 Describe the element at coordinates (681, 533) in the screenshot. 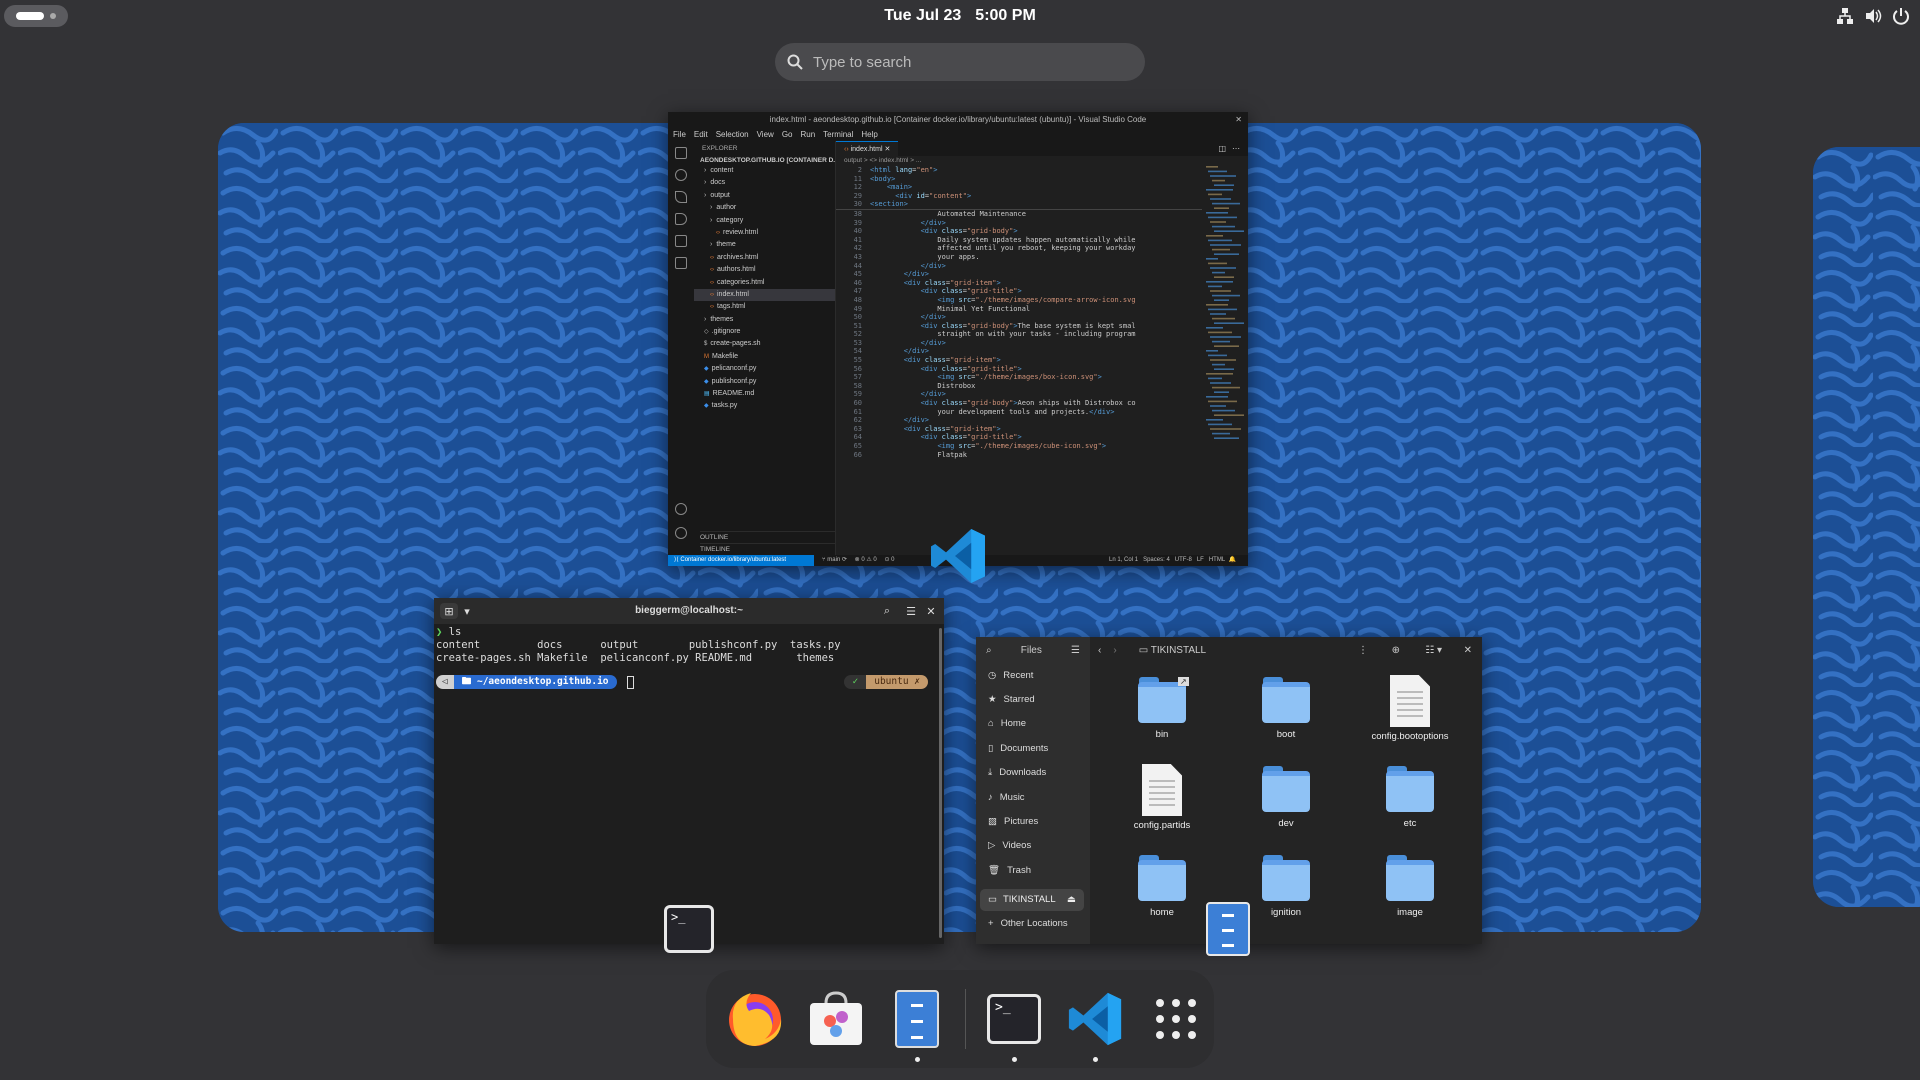

I see `gear-icon` at that location.